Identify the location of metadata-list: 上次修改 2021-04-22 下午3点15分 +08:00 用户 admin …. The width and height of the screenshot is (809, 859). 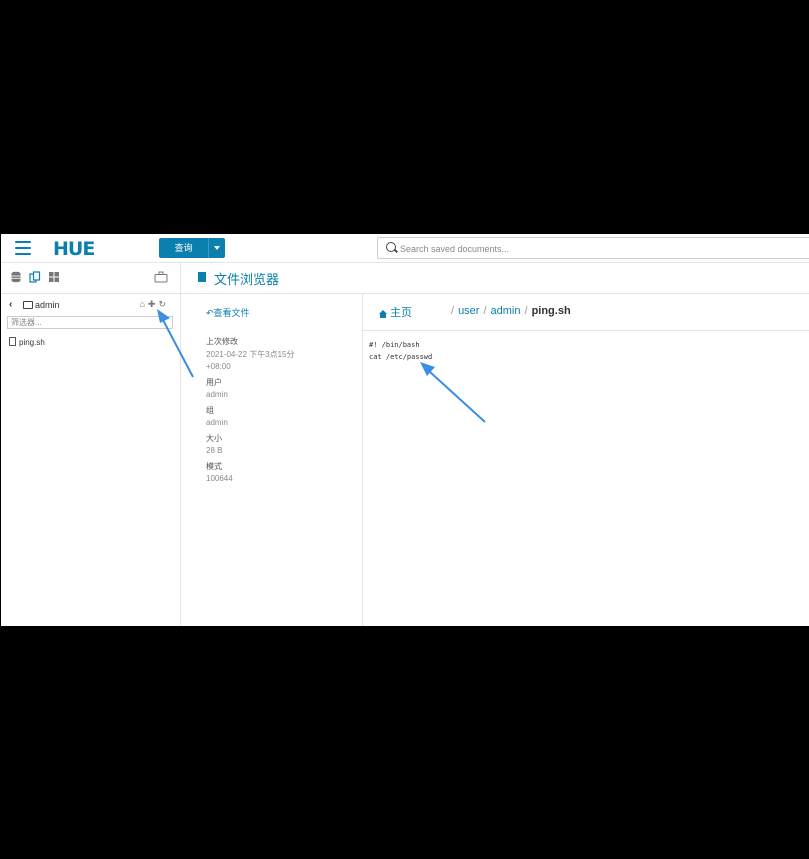
(281, 412).